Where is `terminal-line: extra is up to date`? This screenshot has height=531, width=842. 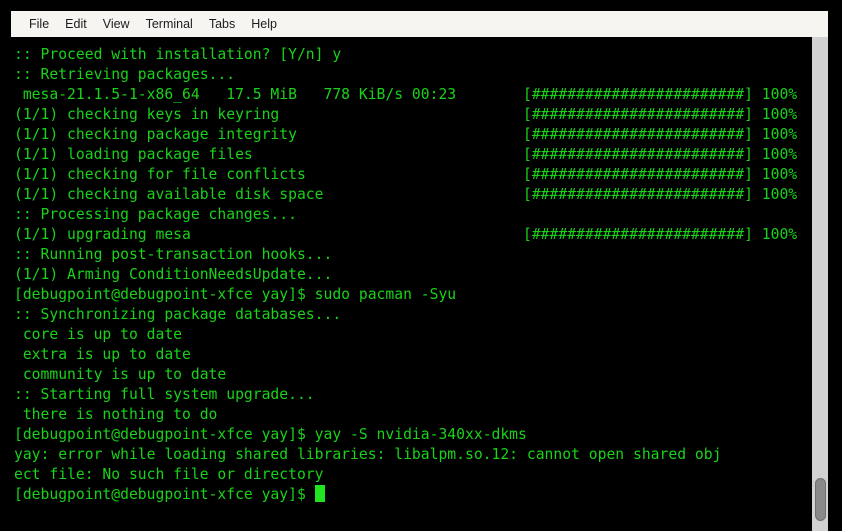 terminal-line: extra is up to date is located at coordinates (411, 355).